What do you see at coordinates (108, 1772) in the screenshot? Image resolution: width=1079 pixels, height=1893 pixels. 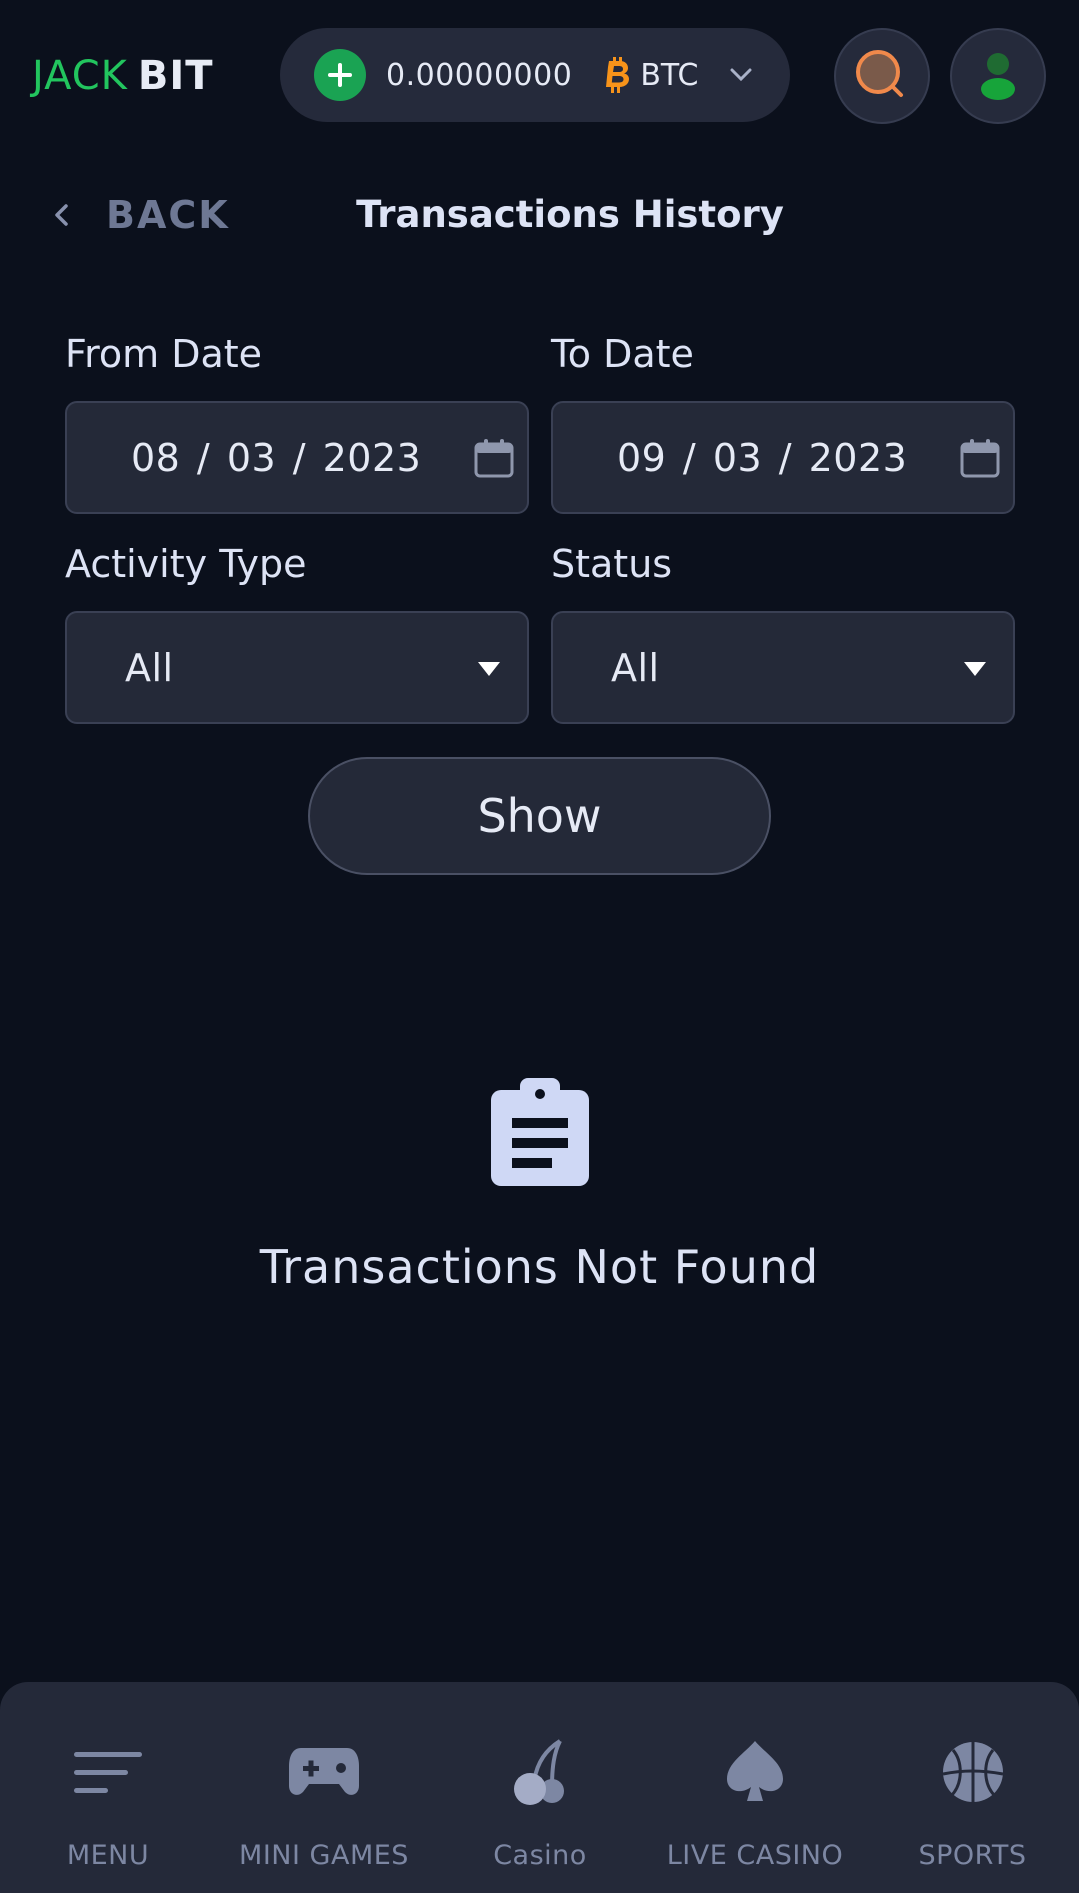 I see `menu-icon` at bounding box center [108, 1772].